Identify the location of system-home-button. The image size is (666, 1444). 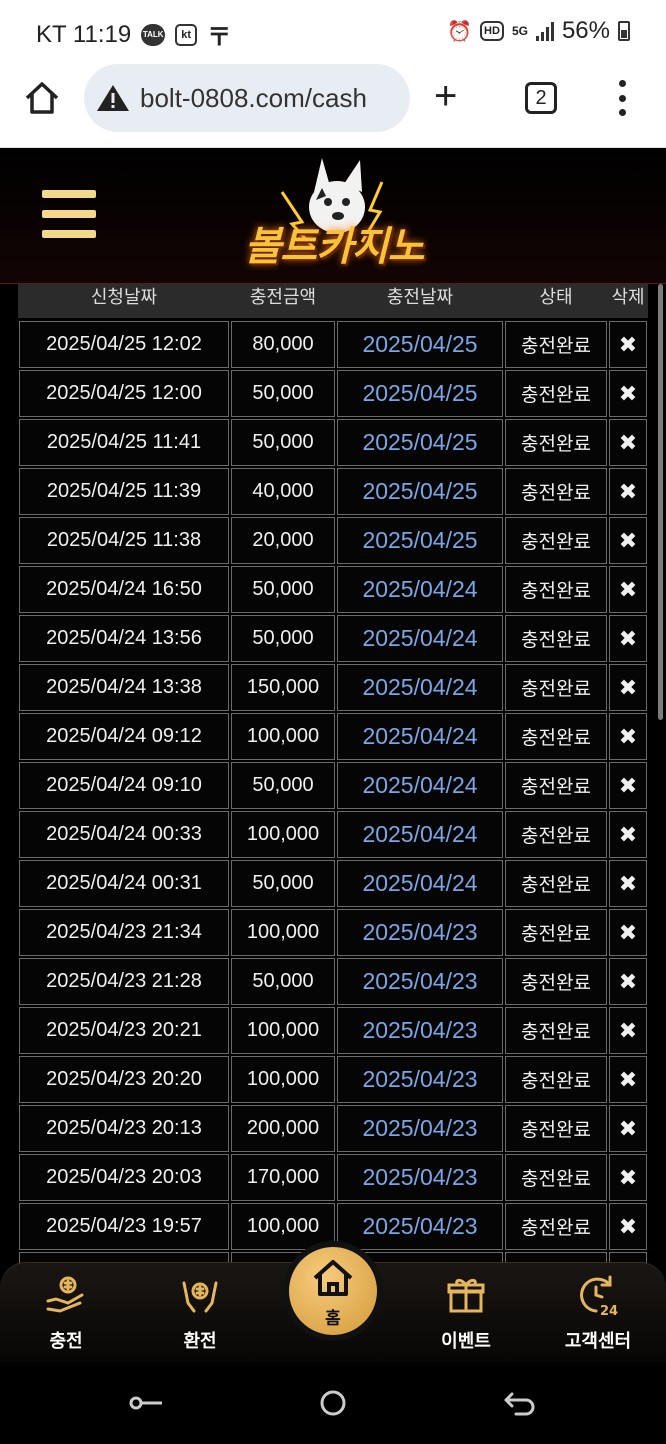
(333, 1403).